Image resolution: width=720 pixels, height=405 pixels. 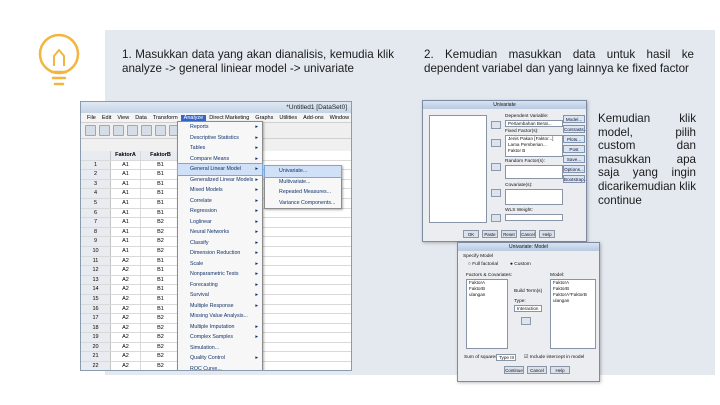 I want to click on menu-data: Data, so click(x=141, y=118).